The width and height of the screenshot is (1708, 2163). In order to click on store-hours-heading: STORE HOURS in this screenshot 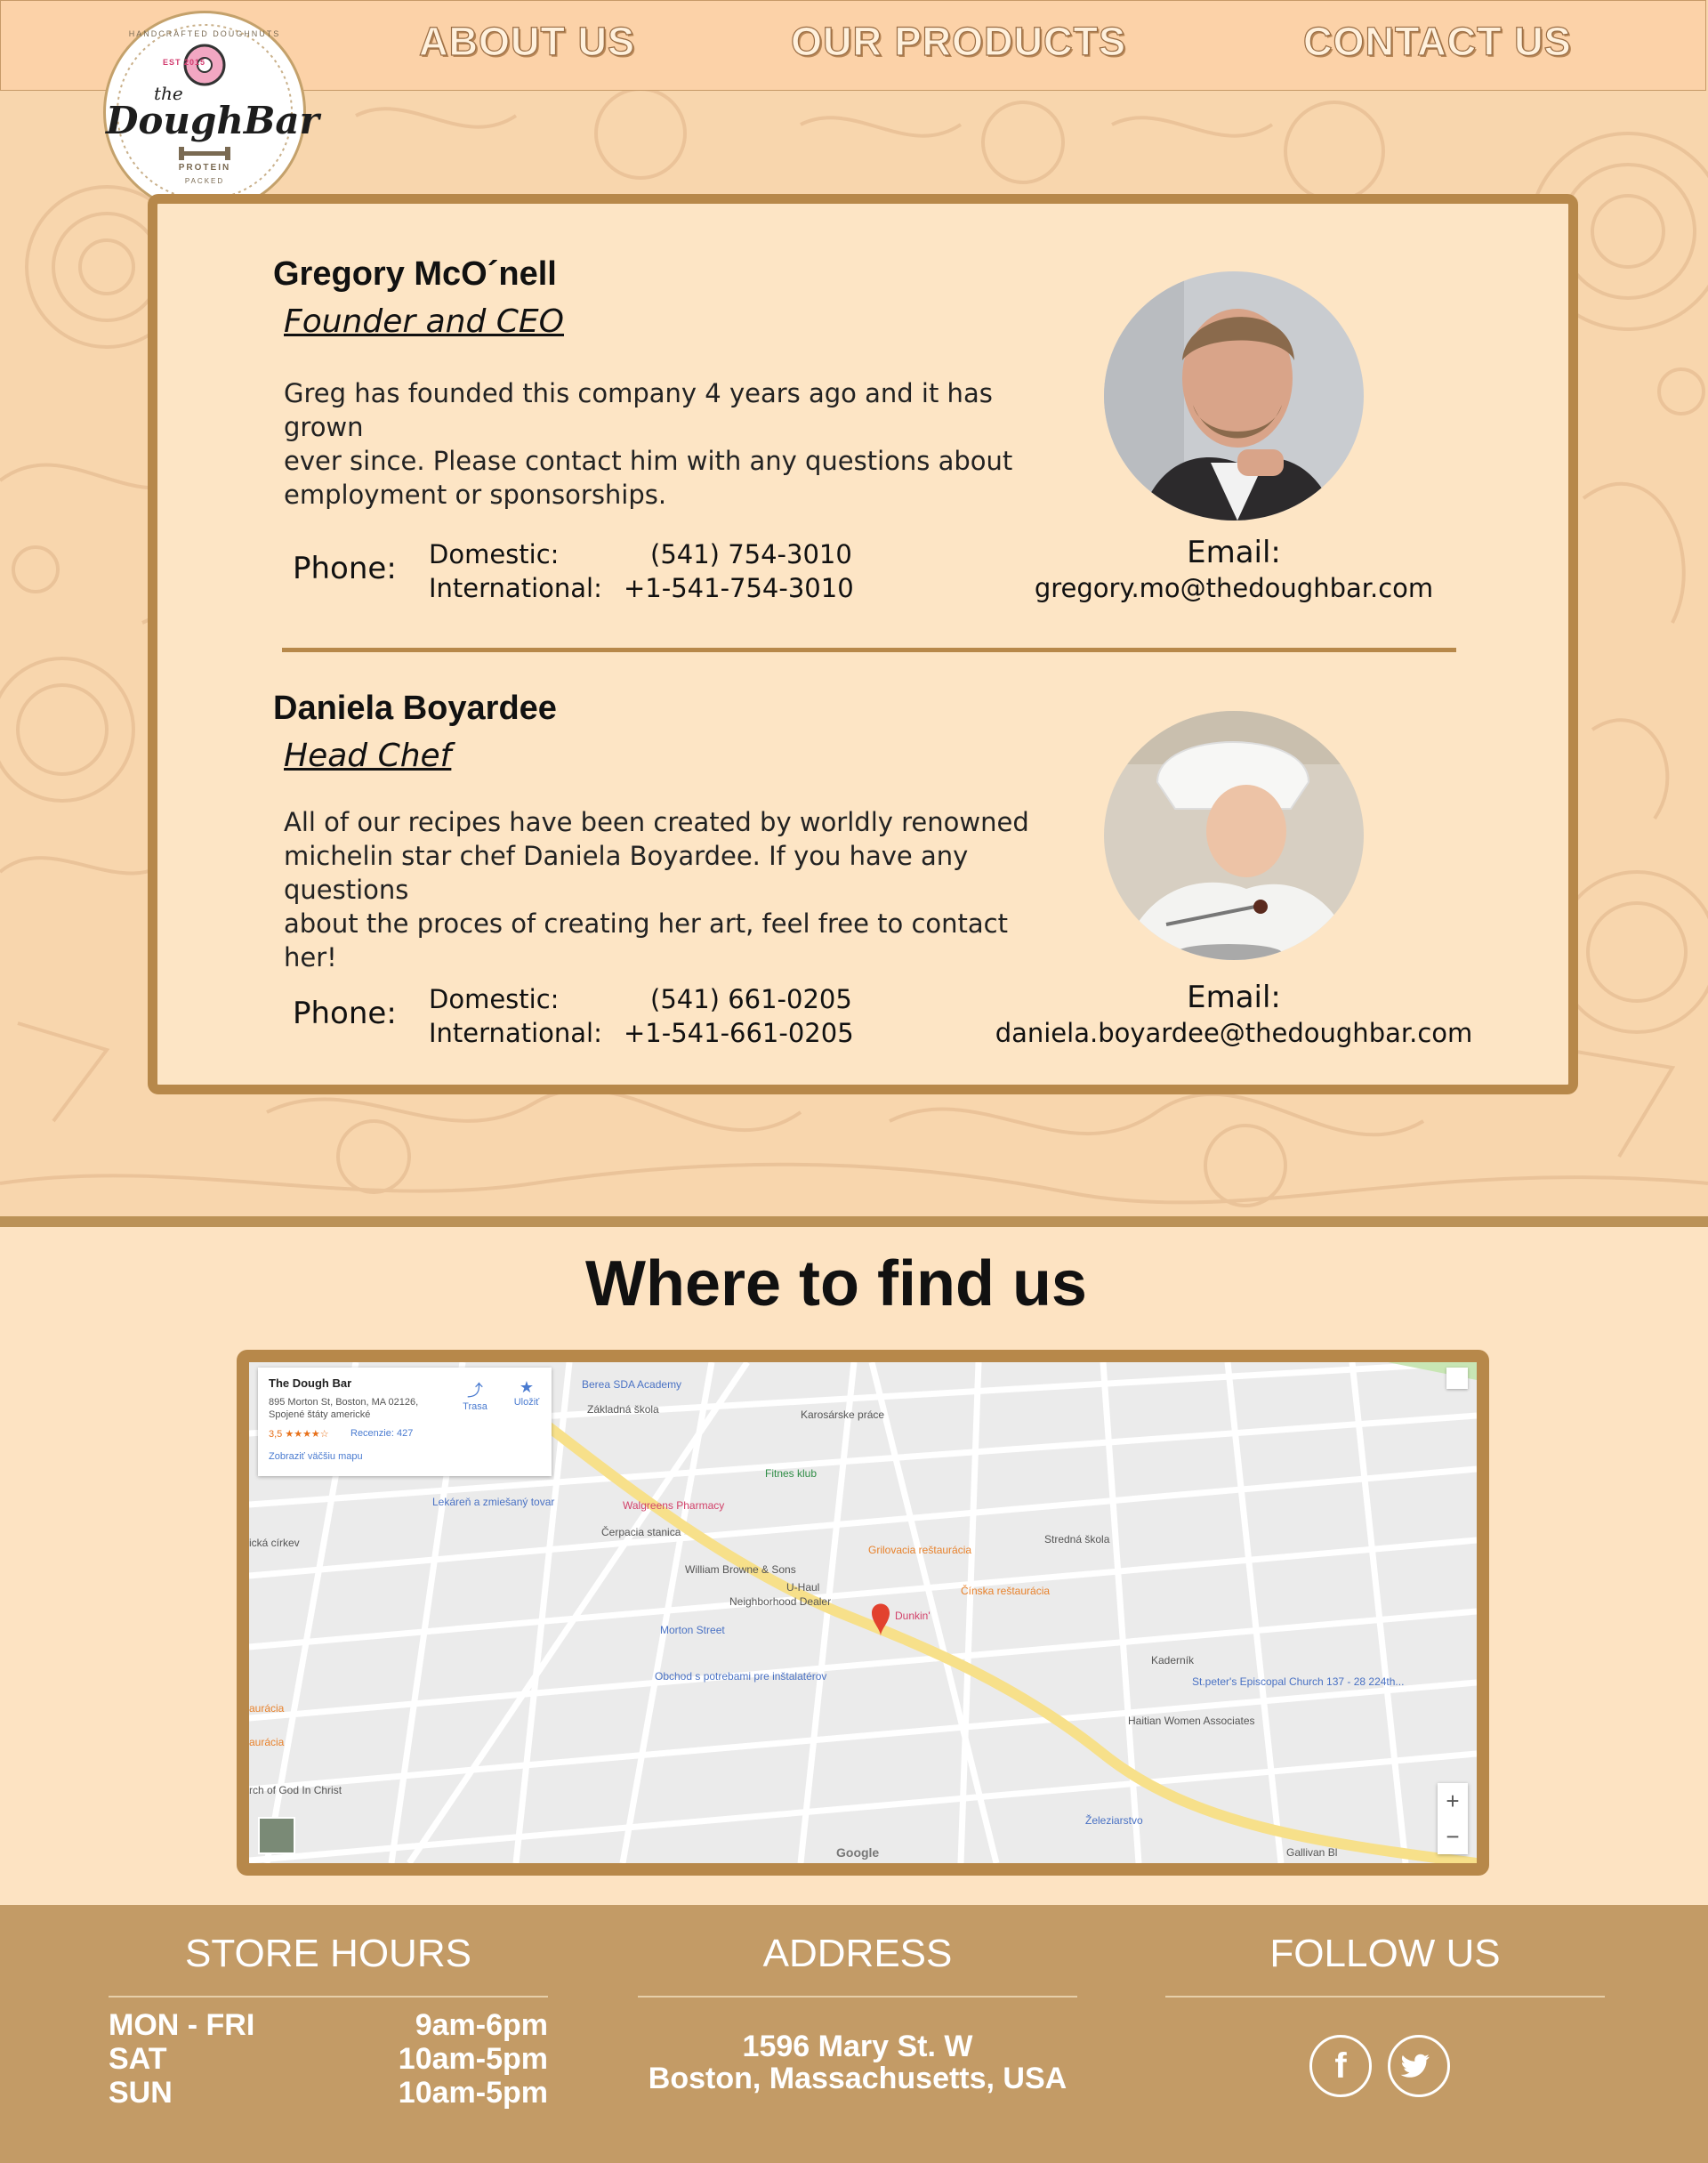, I will do `click(328, 1953)`.